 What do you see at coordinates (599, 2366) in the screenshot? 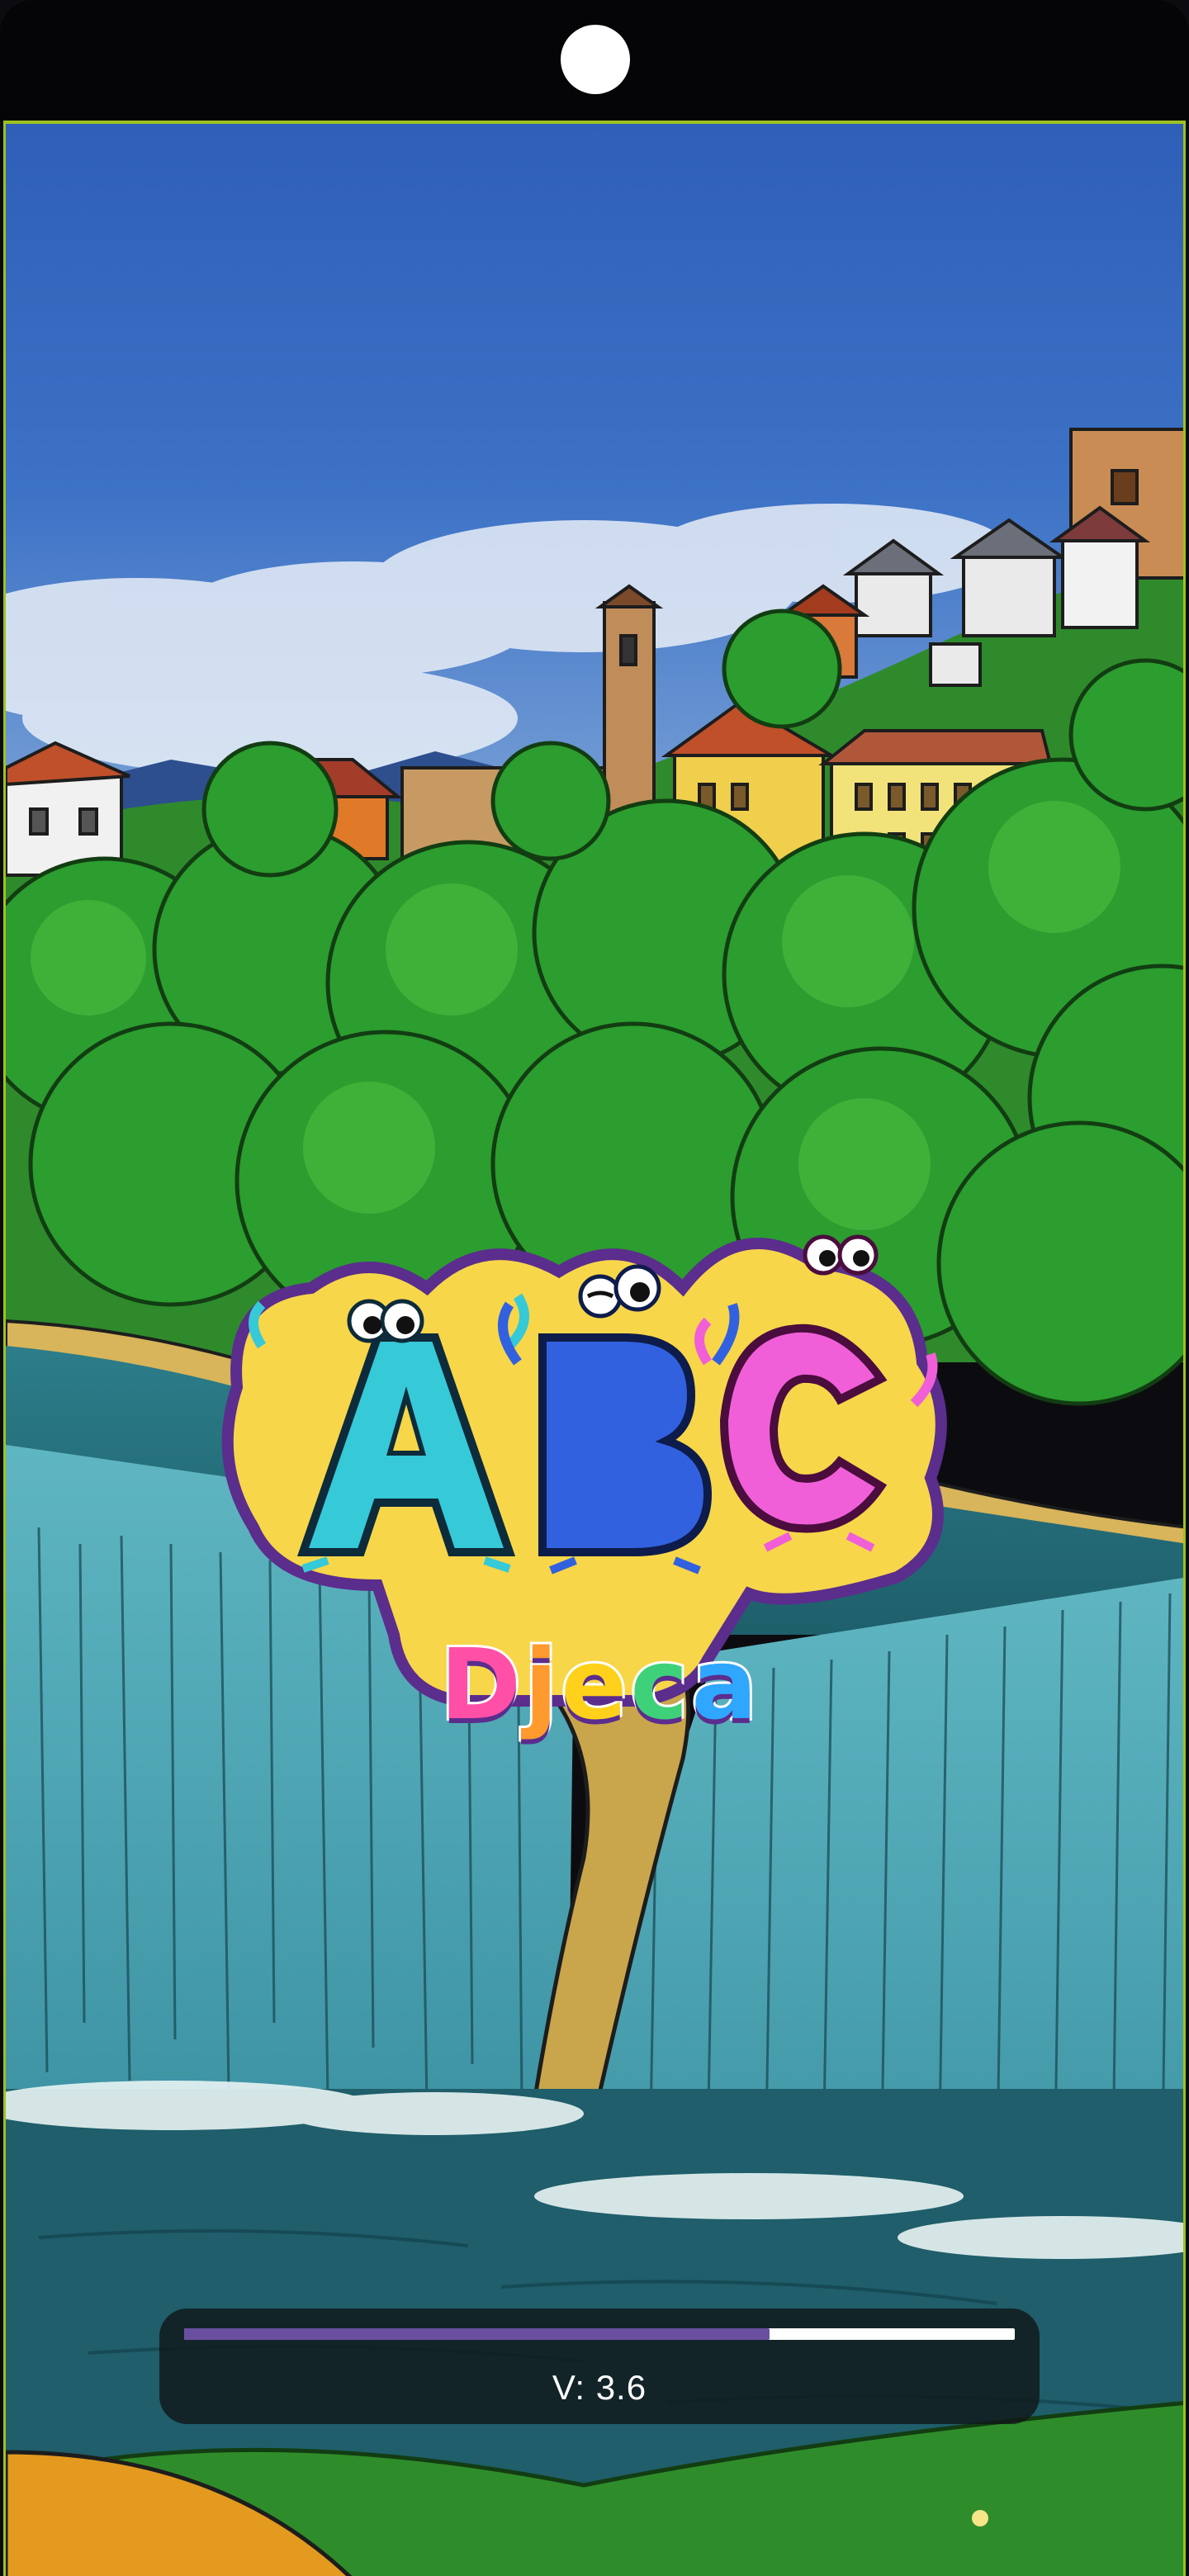
I see `loading-panel: V: 3.6` at bounding box center [599, 2366].